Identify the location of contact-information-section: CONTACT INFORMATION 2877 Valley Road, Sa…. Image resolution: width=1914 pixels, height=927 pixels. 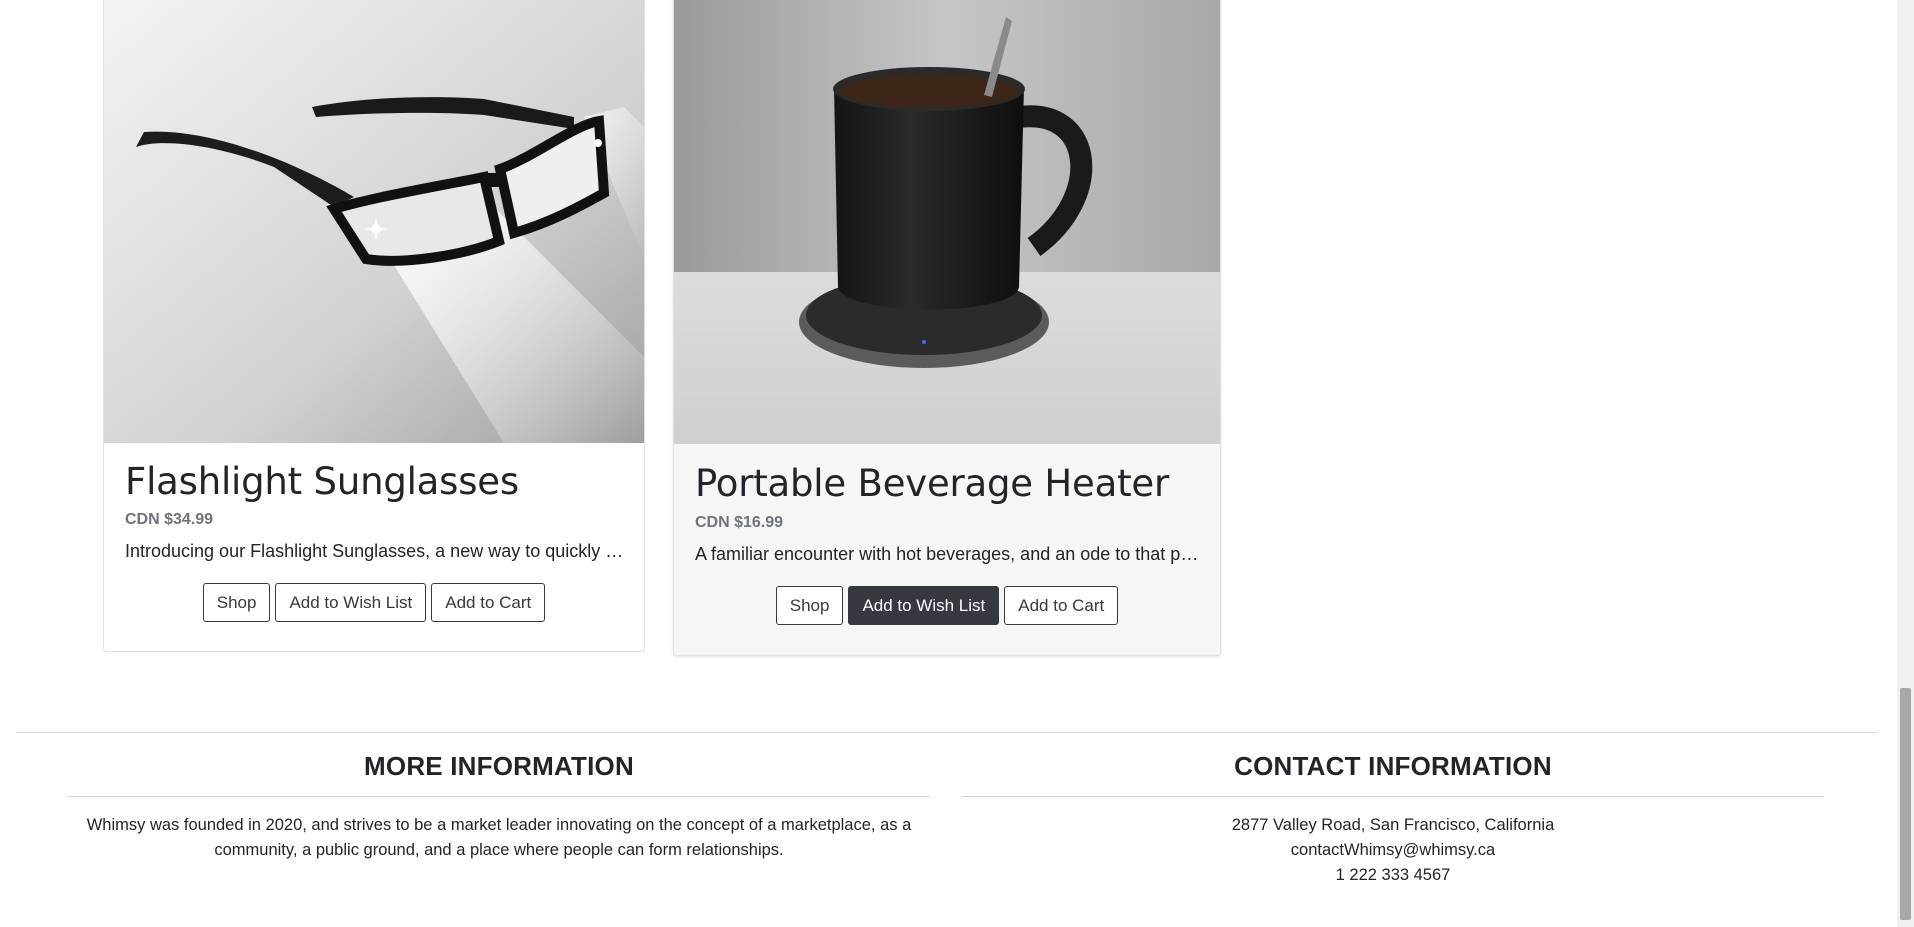
(1393, 818).